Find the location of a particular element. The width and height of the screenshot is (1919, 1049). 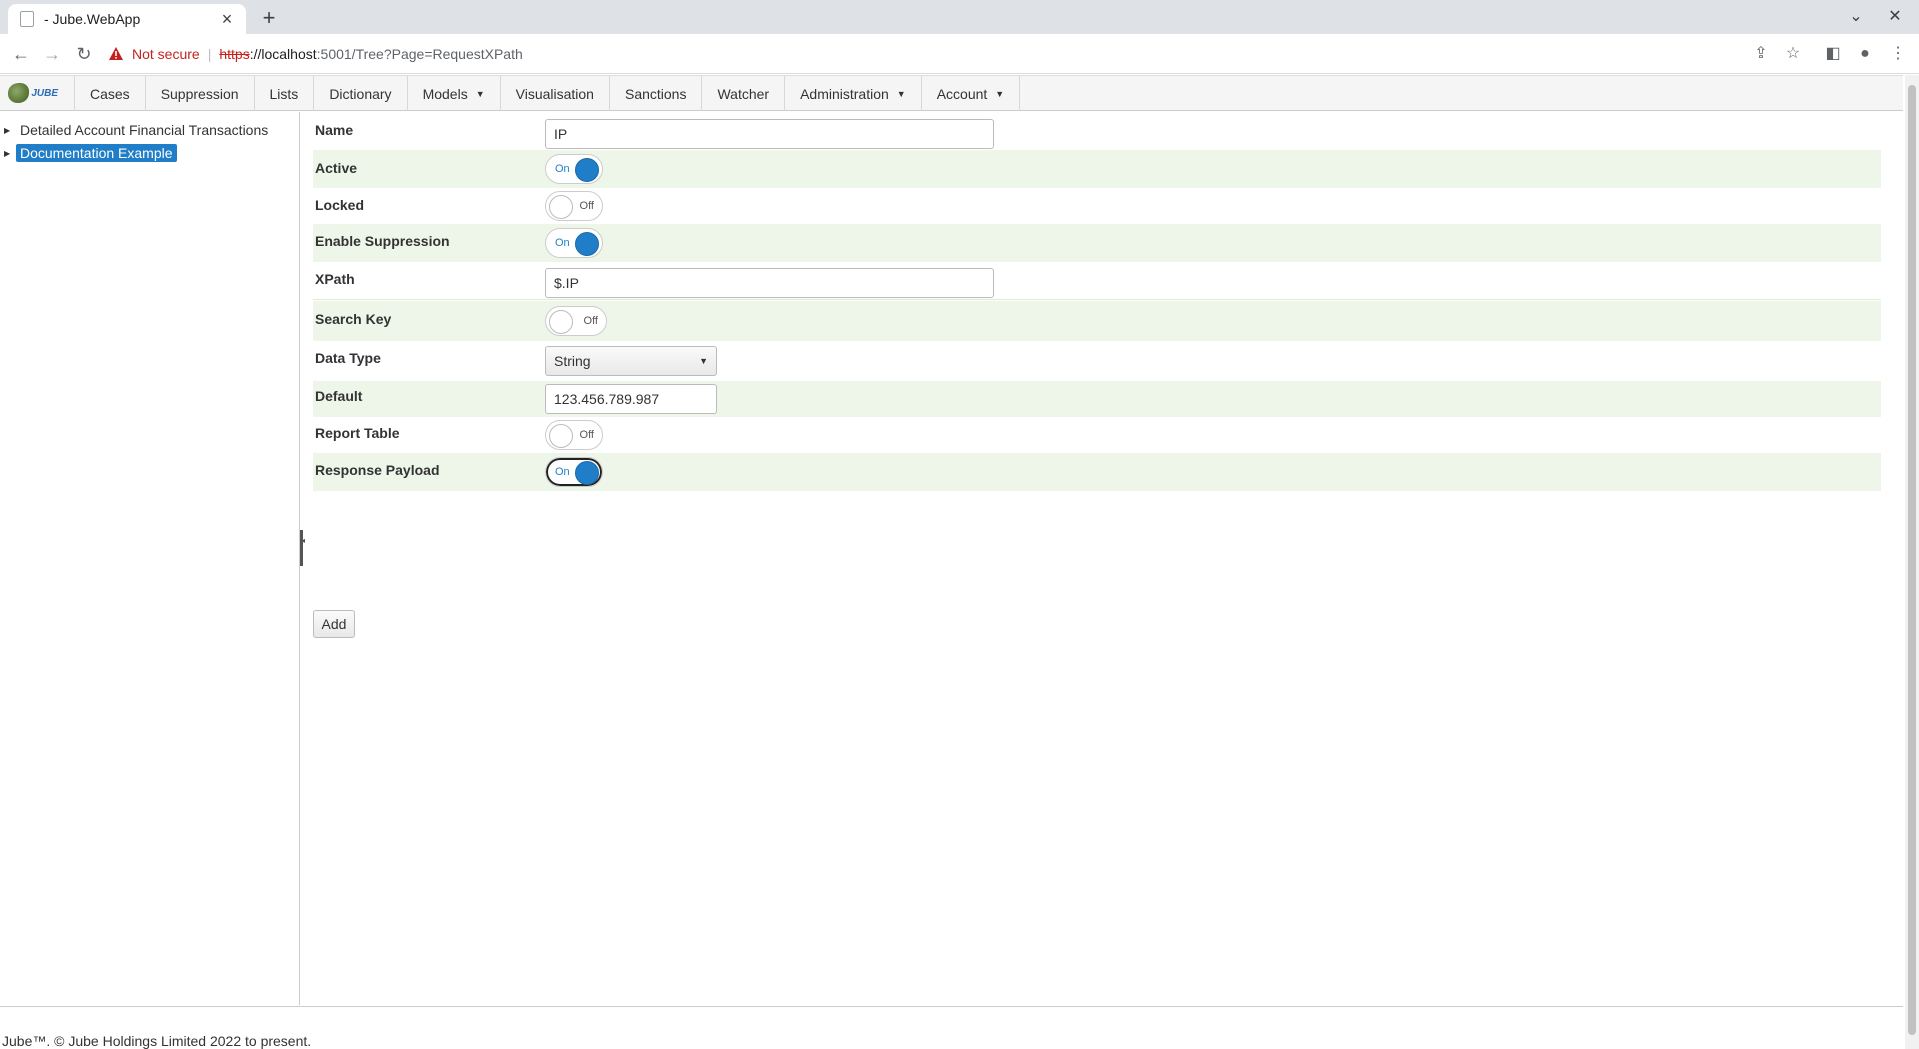

nav-dictionary-label: Dictionary is located at coordinates (360, 93).